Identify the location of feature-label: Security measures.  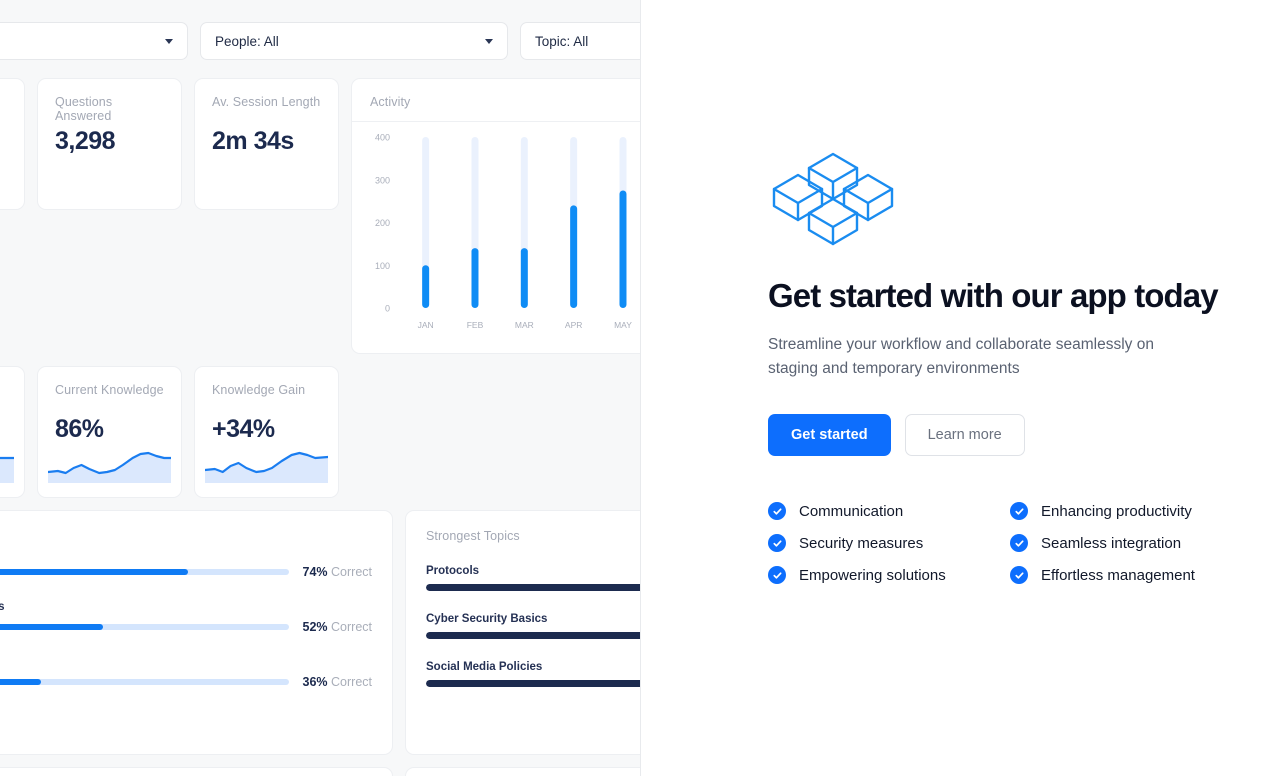
(861, 543).